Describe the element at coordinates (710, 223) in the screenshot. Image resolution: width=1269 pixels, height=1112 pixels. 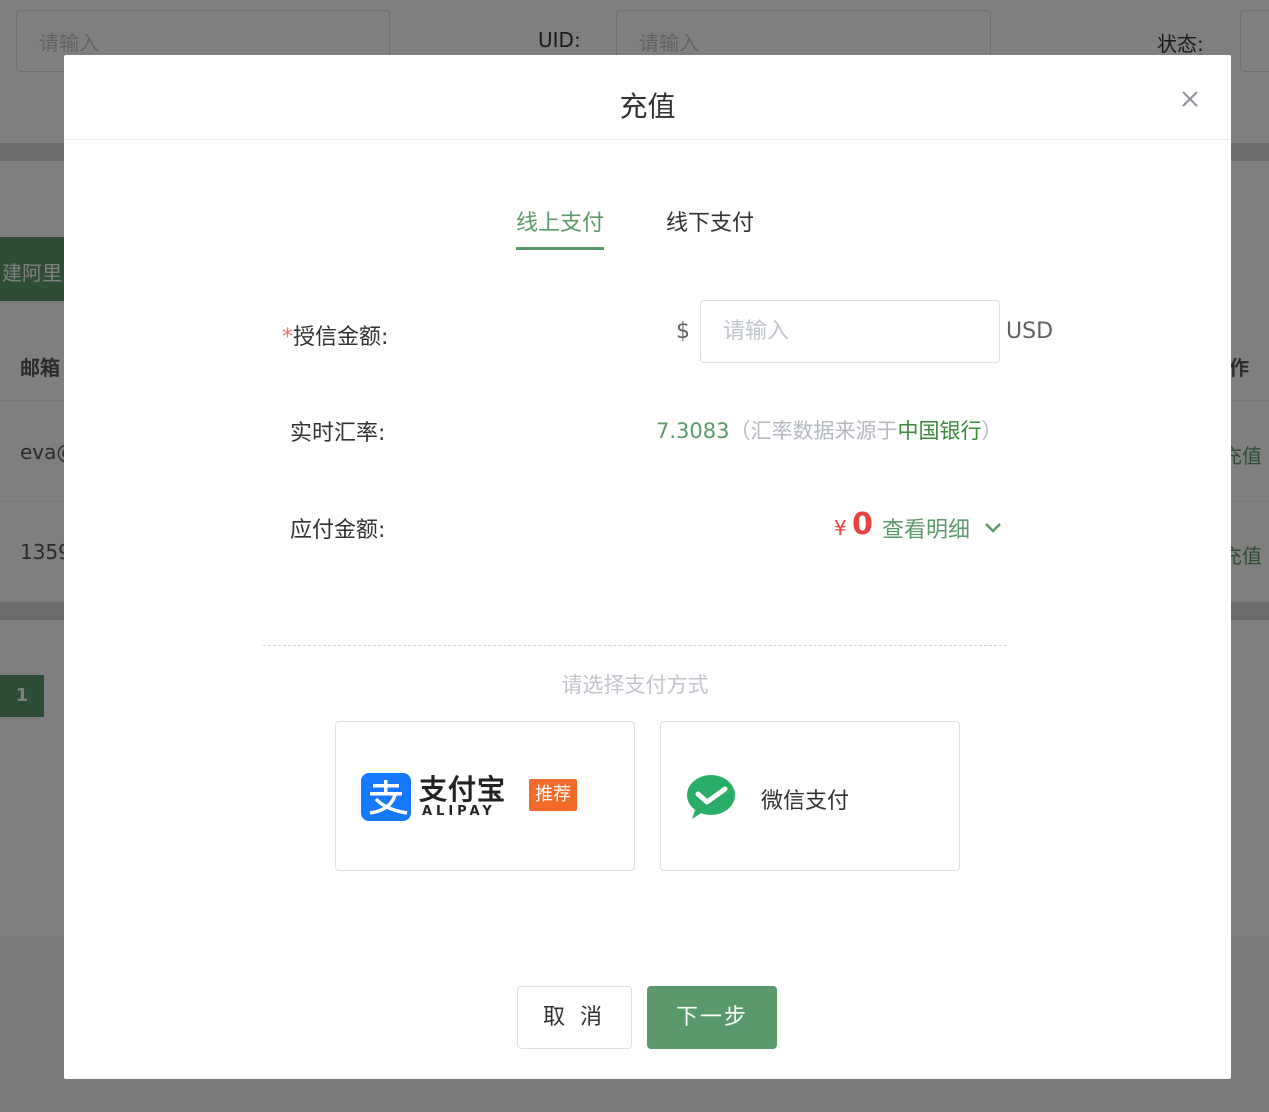
I see `tab-label: 线下支付` at that location.